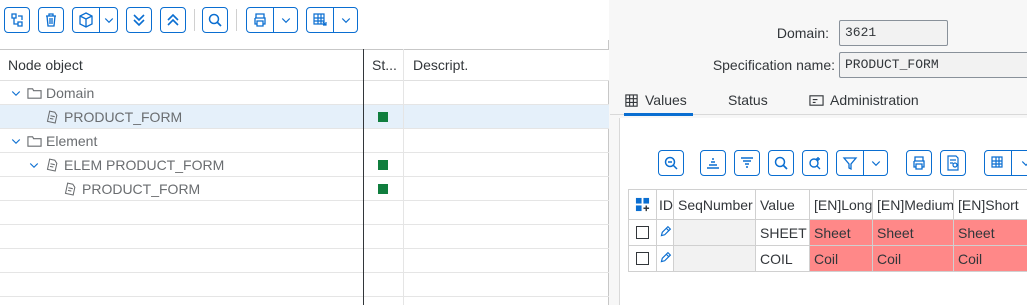 Image resolution: width=1027 pixels, height=305 pixels. I want to click on zoom-button, so click(671, 163).